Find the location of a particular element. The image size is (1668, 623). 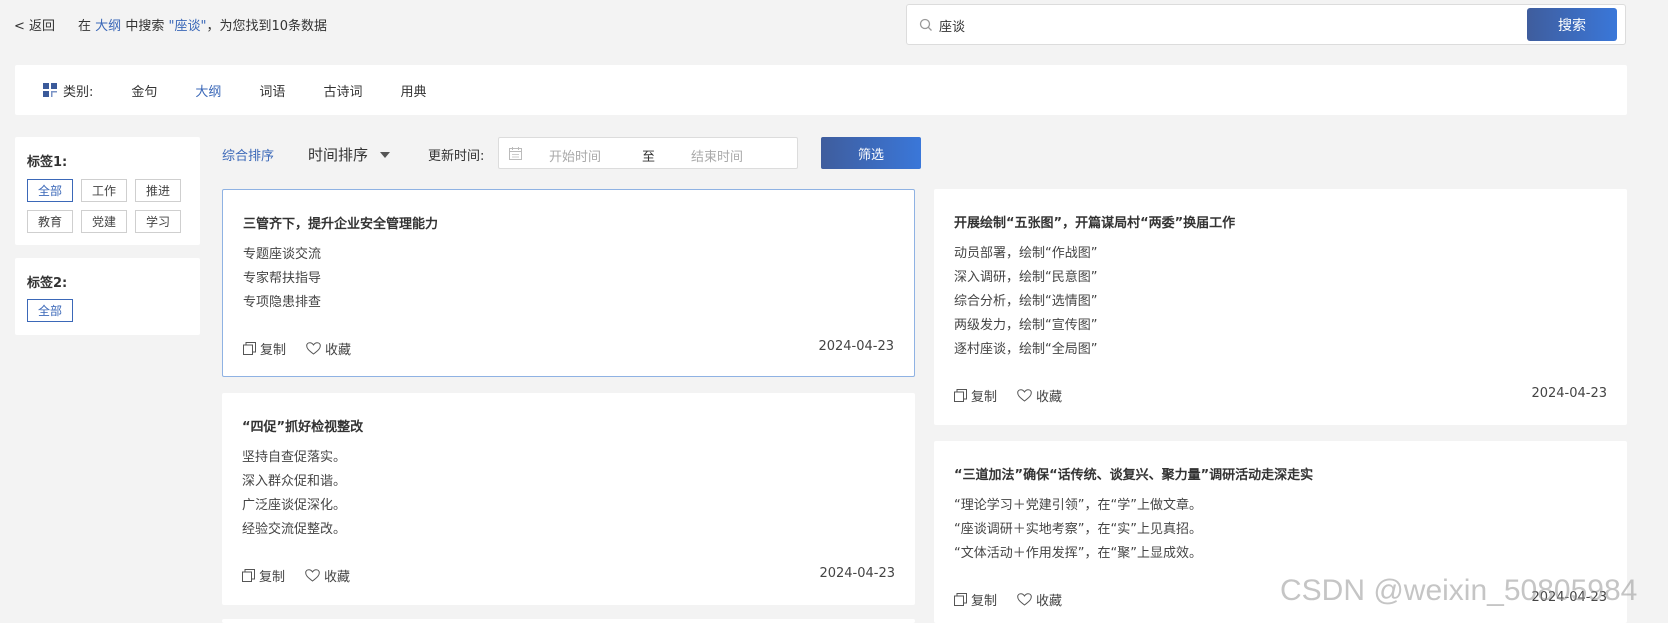

category-item-jinju: 金句 is located at coordinates (144, 90).